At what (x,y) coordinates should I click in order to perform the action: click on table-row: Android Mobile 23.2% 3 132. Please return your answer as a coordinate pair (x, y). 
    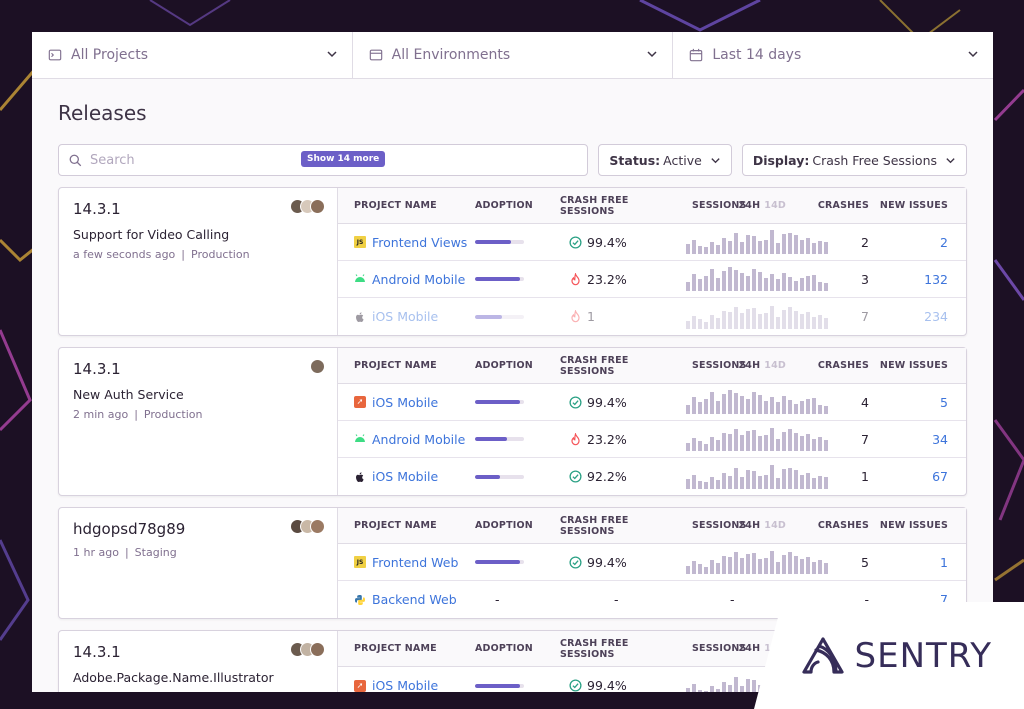
    Looking at the image, I should click on (652, 279).